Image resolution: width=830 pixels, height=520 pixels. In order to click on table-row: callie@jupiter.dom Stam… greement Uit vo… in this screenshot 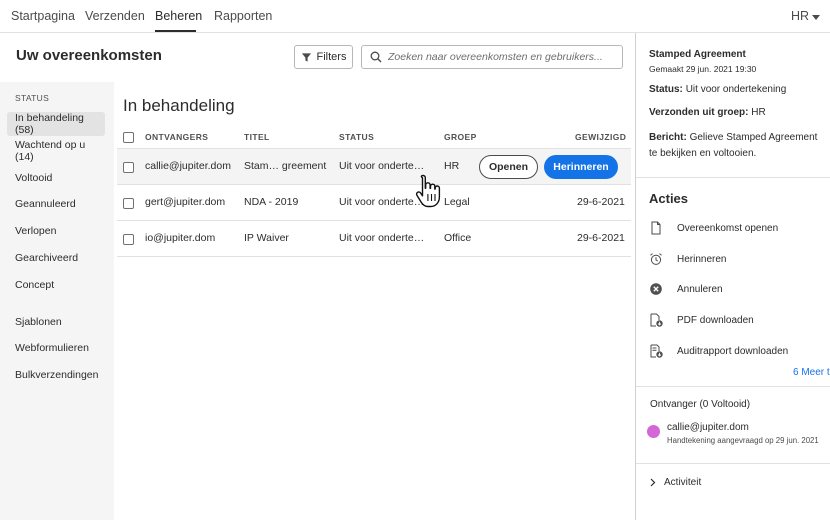, I will do `click(374, 167)`.